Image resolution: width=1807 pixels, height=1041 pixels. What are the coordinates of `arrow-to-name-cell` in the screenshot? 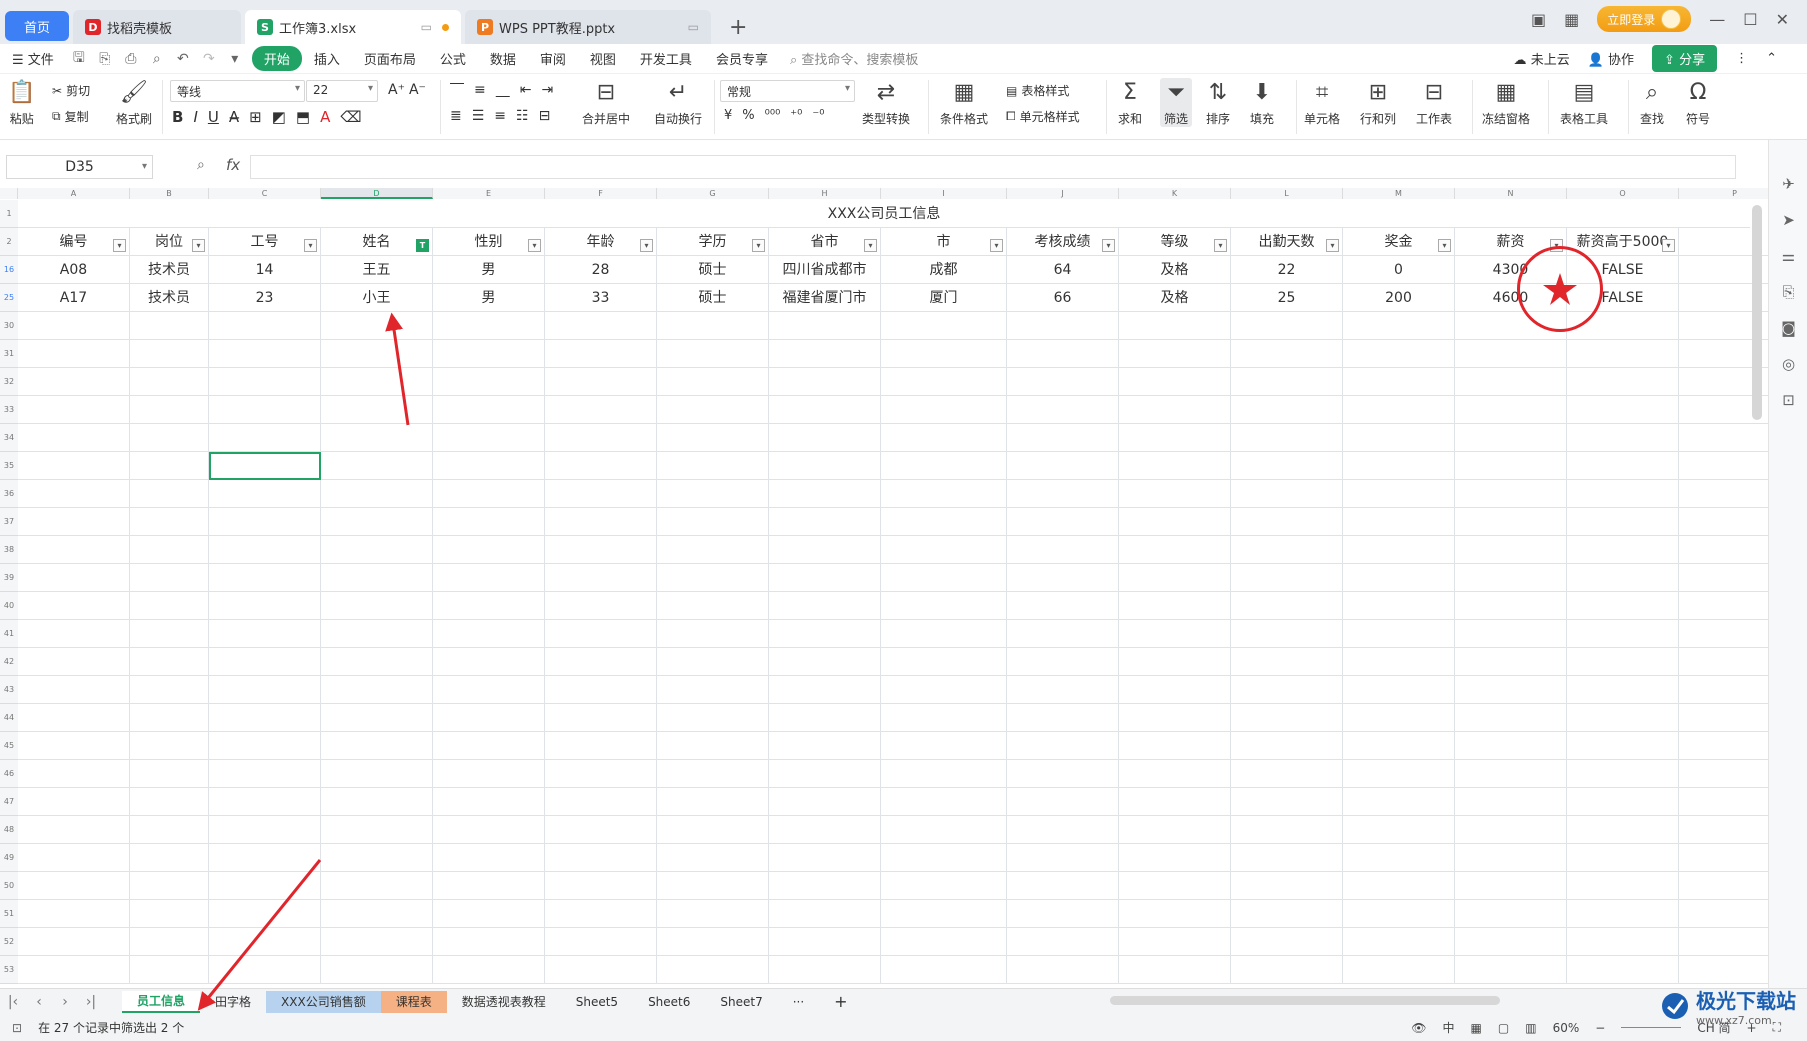 It's located at (397, 369).